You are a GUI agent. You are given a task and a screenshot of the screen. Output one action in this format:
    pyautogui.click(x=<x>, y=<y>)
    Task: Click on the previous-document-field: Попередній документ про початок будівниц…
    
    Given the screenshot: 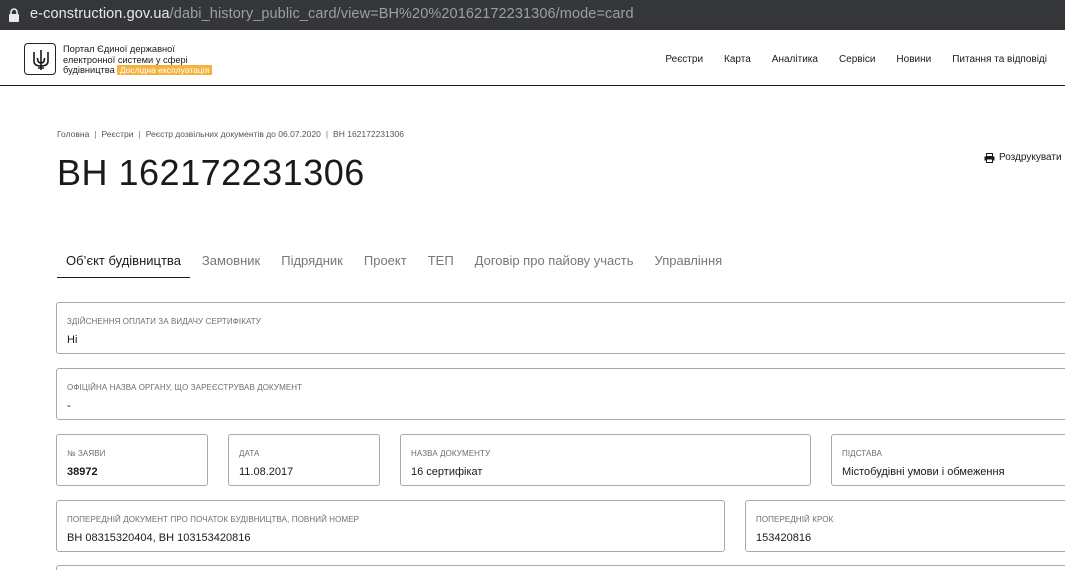 What is the action you would take?
    pyautogui.click(x=390, y=526)
    